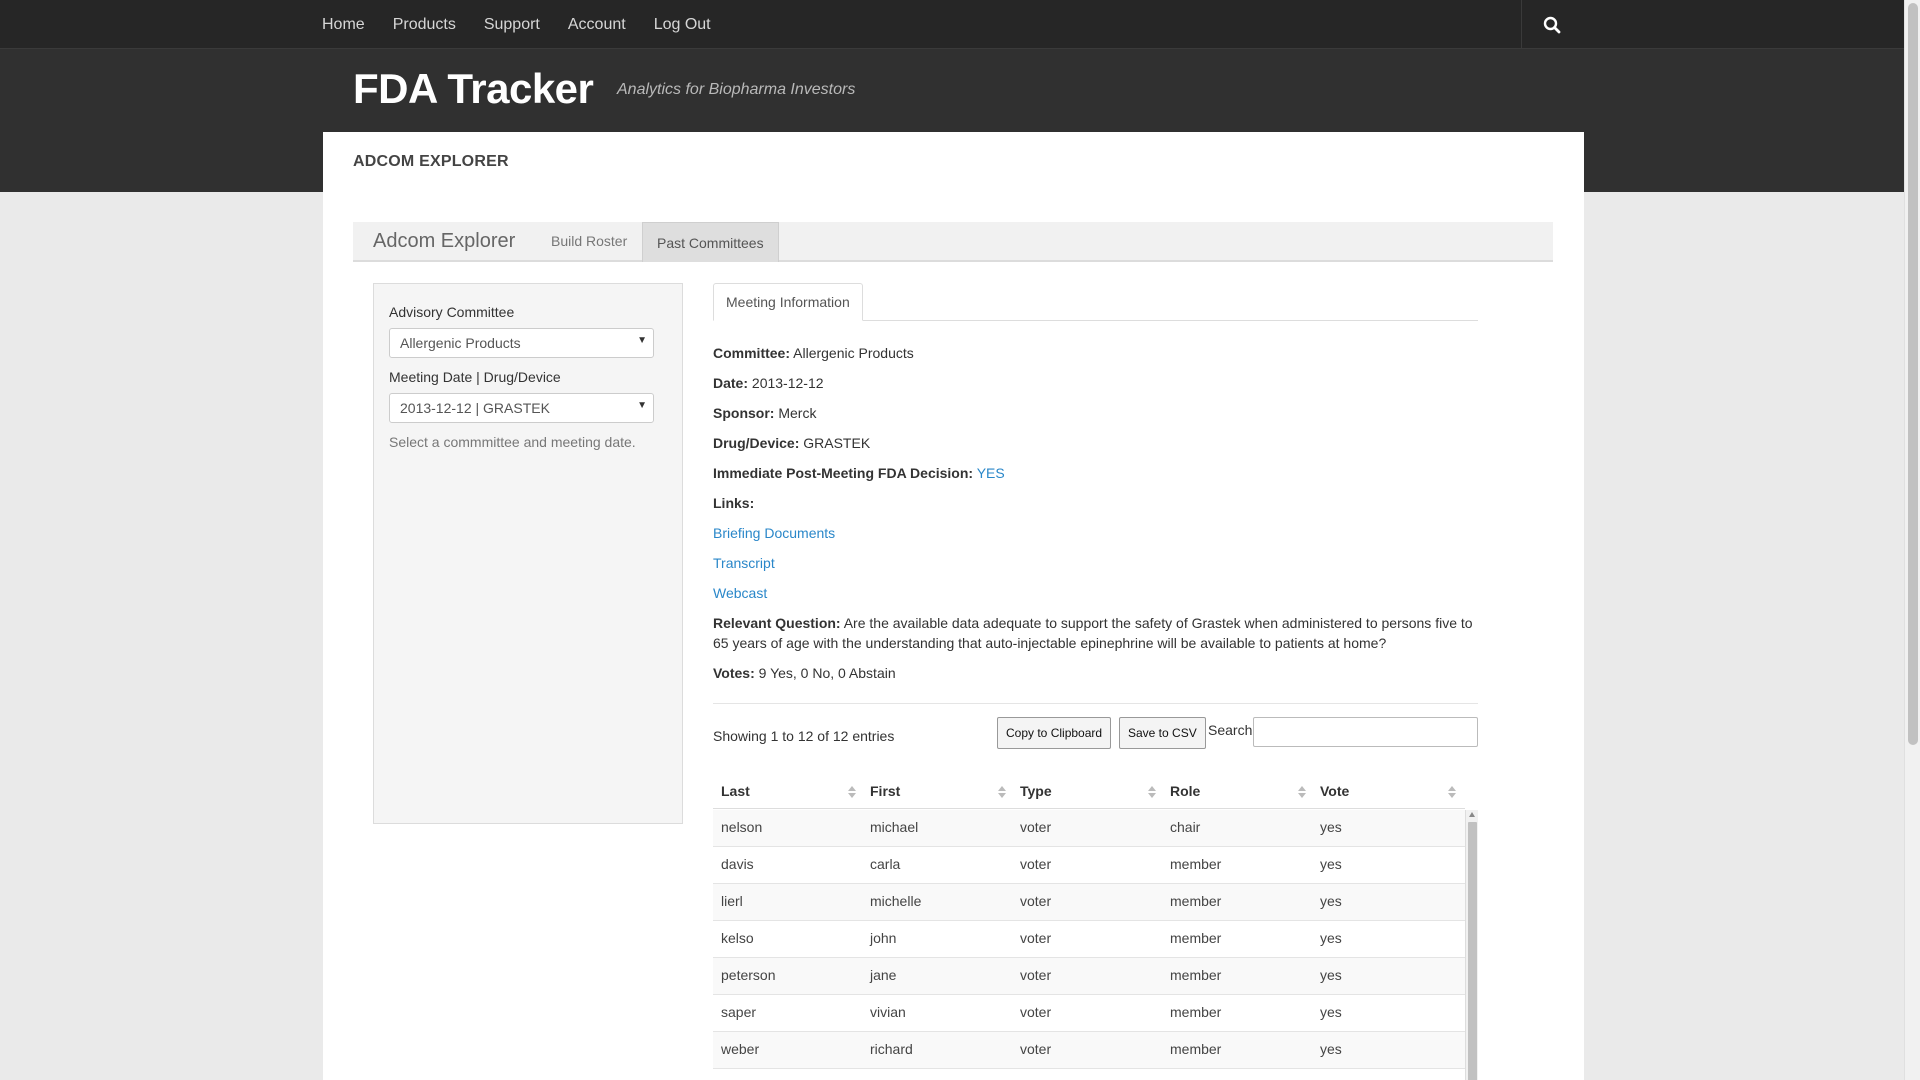 This screenshot has height=1080, width=1920. Describe the element at coordinates (682, 25) in the screenshot. I see `nav-logout: Log Out` at that location.